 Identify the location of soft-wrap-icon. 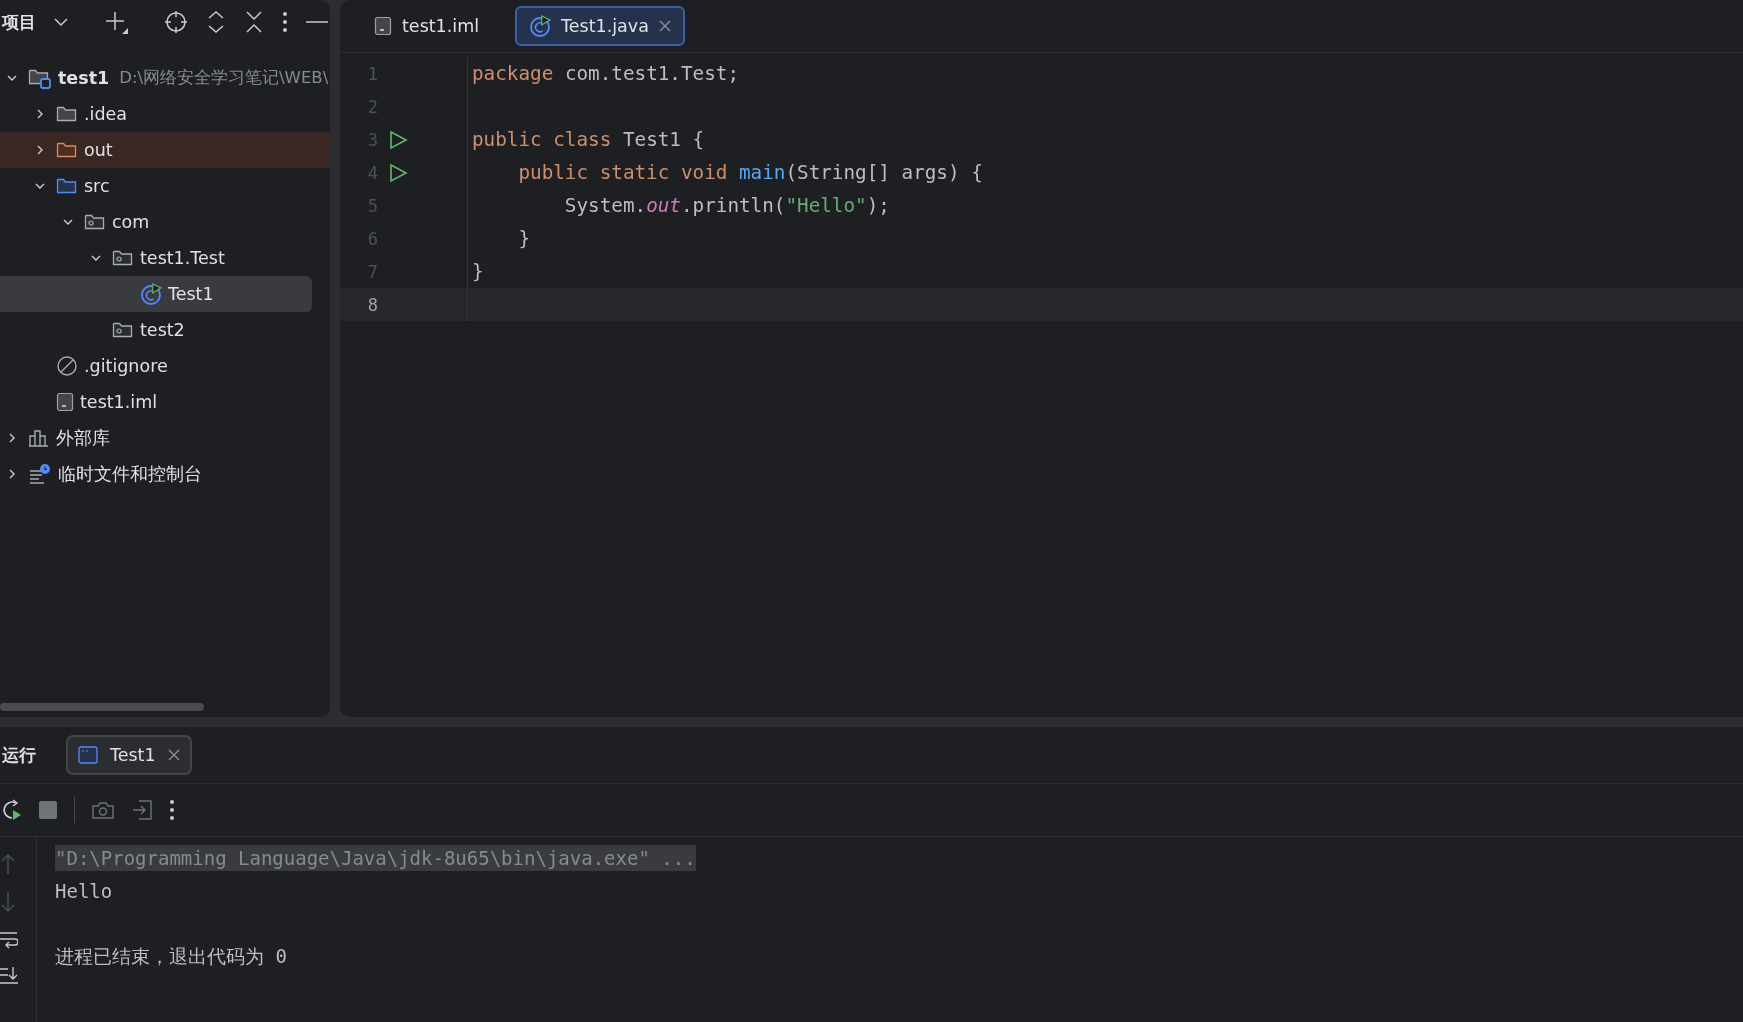
(9, 939).